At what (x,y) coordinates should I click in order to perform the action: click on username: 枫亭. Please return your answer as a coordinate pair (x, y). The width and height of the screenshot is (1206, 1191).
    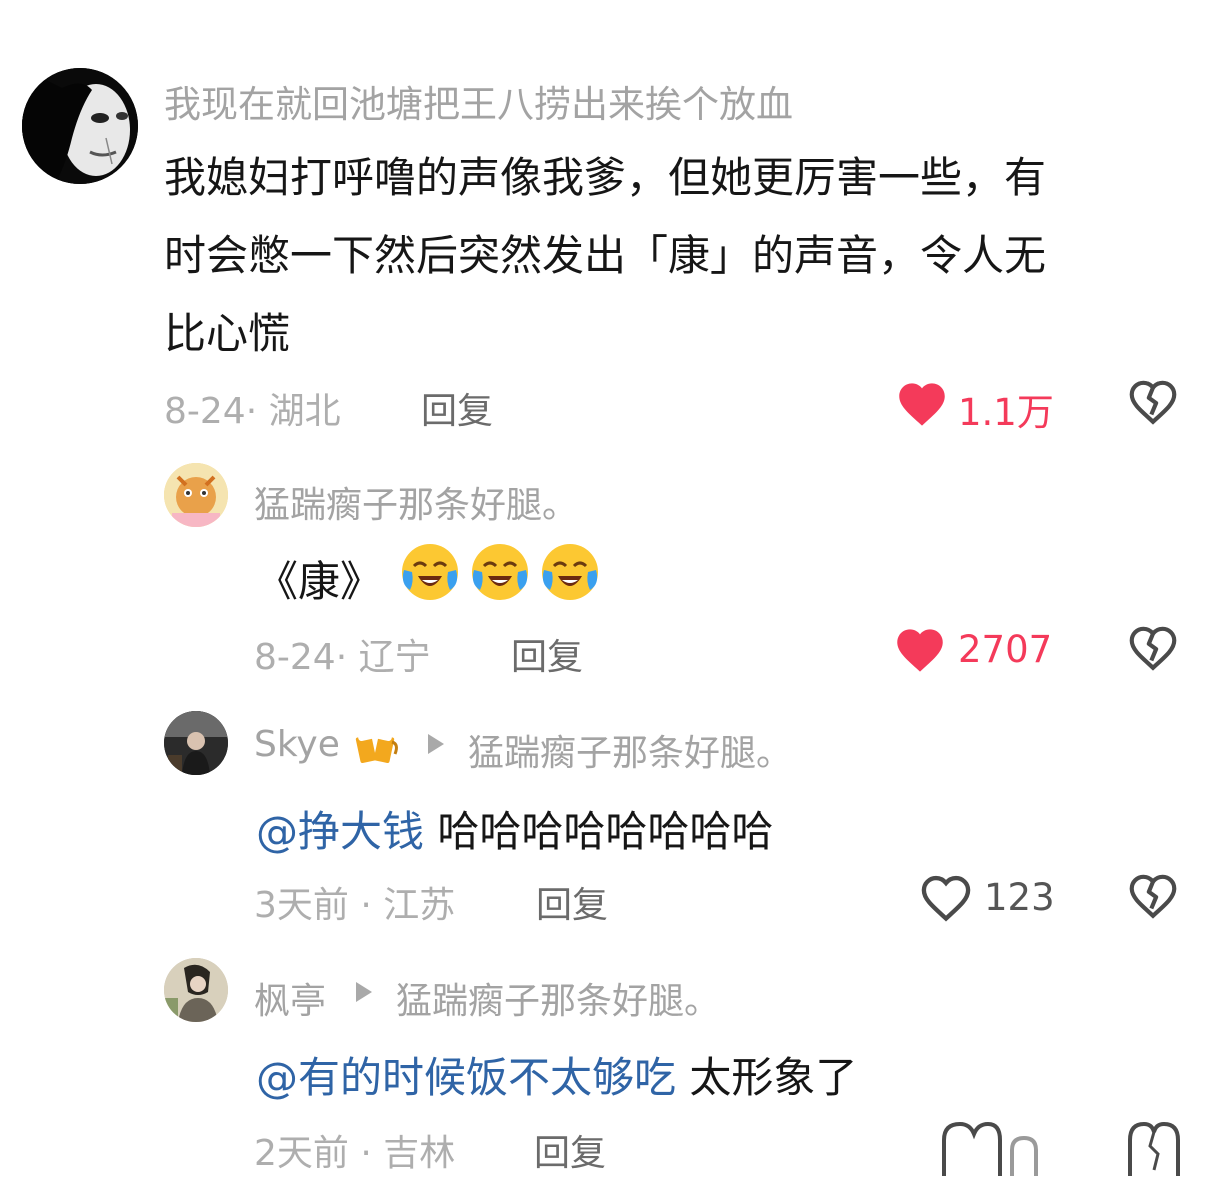
    Looking at the image, I should click on (290, 998).